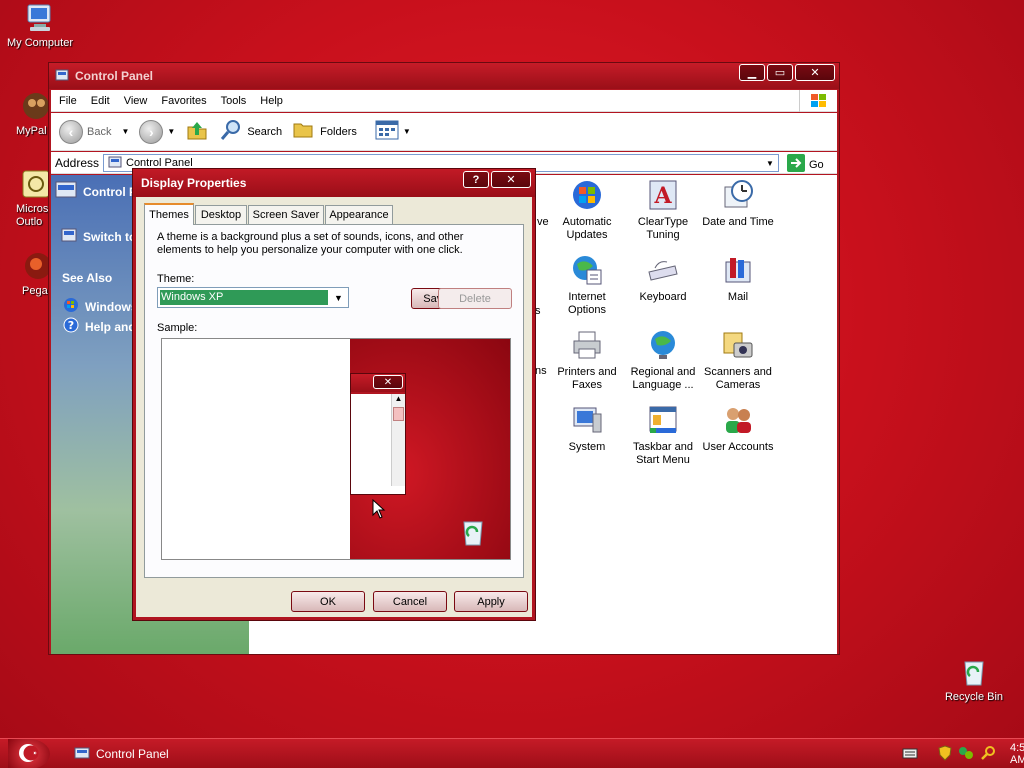  I want to click on item-date-and-time: Date and Time, so click(738, 204).